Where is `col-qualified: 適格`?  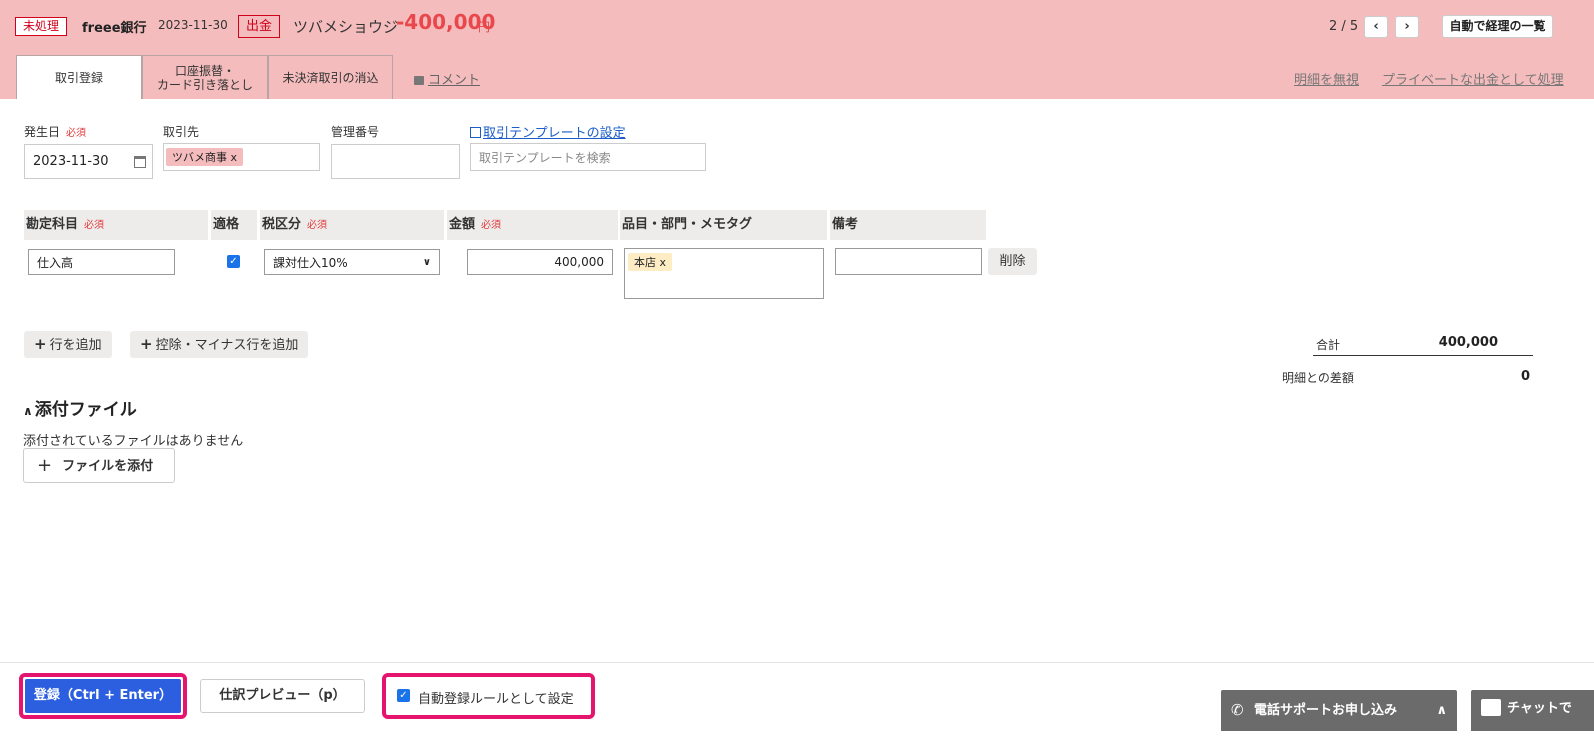 col-qualified: 適格 is located at coordinates (234, 225).